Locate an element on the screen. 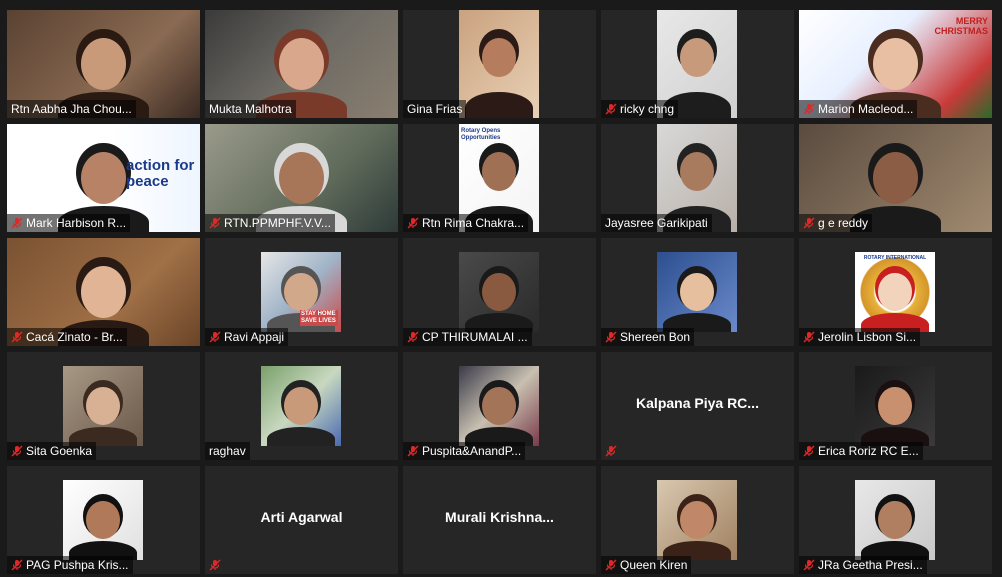 The image size is (1002, 577). virtual-background-text: Rotary Opens Opportunities is located at coordinates (481, 134).